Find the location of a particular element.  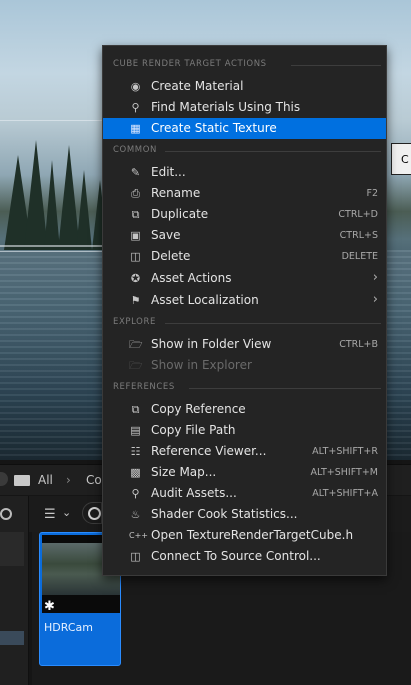

sources-panel is located at coordinates (14, 590).